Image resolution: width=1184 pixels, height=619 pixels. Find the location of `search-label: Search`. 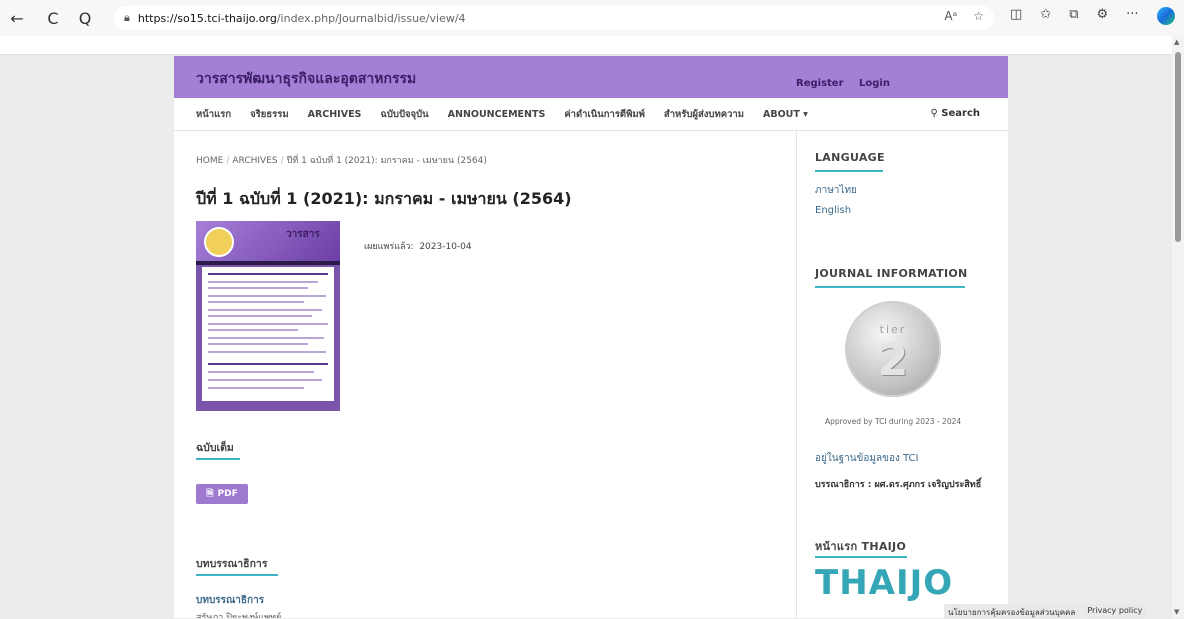

search-label: Search is located at coordinates (960, 113).